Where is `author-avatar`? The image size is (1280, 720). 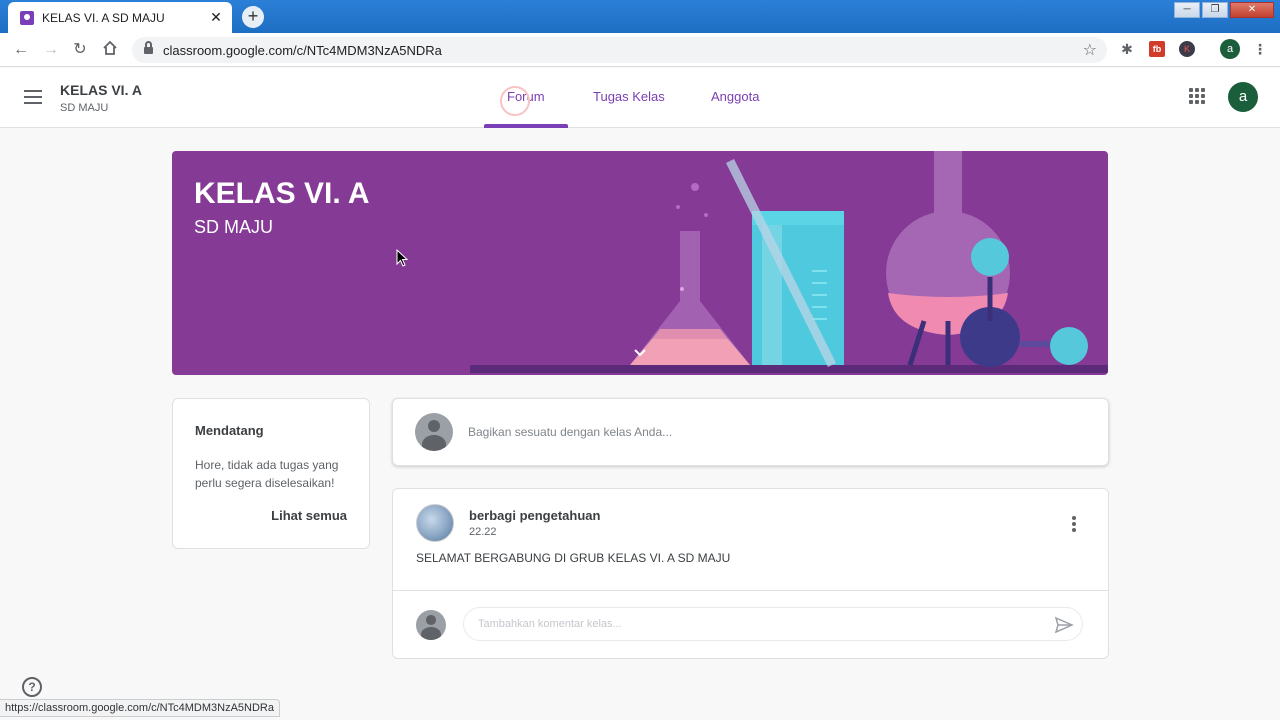
author-avatar is located at coordinates (435, 523).